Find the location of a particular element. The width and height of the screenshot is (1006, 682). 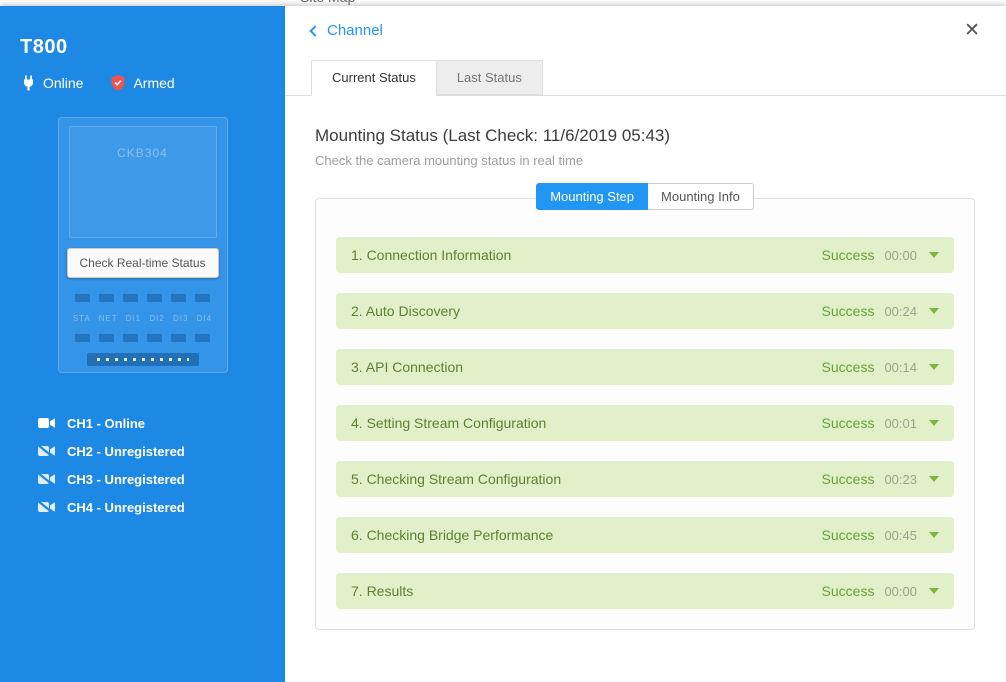

step-time: 00:14 is located at coordinates (900, 367).